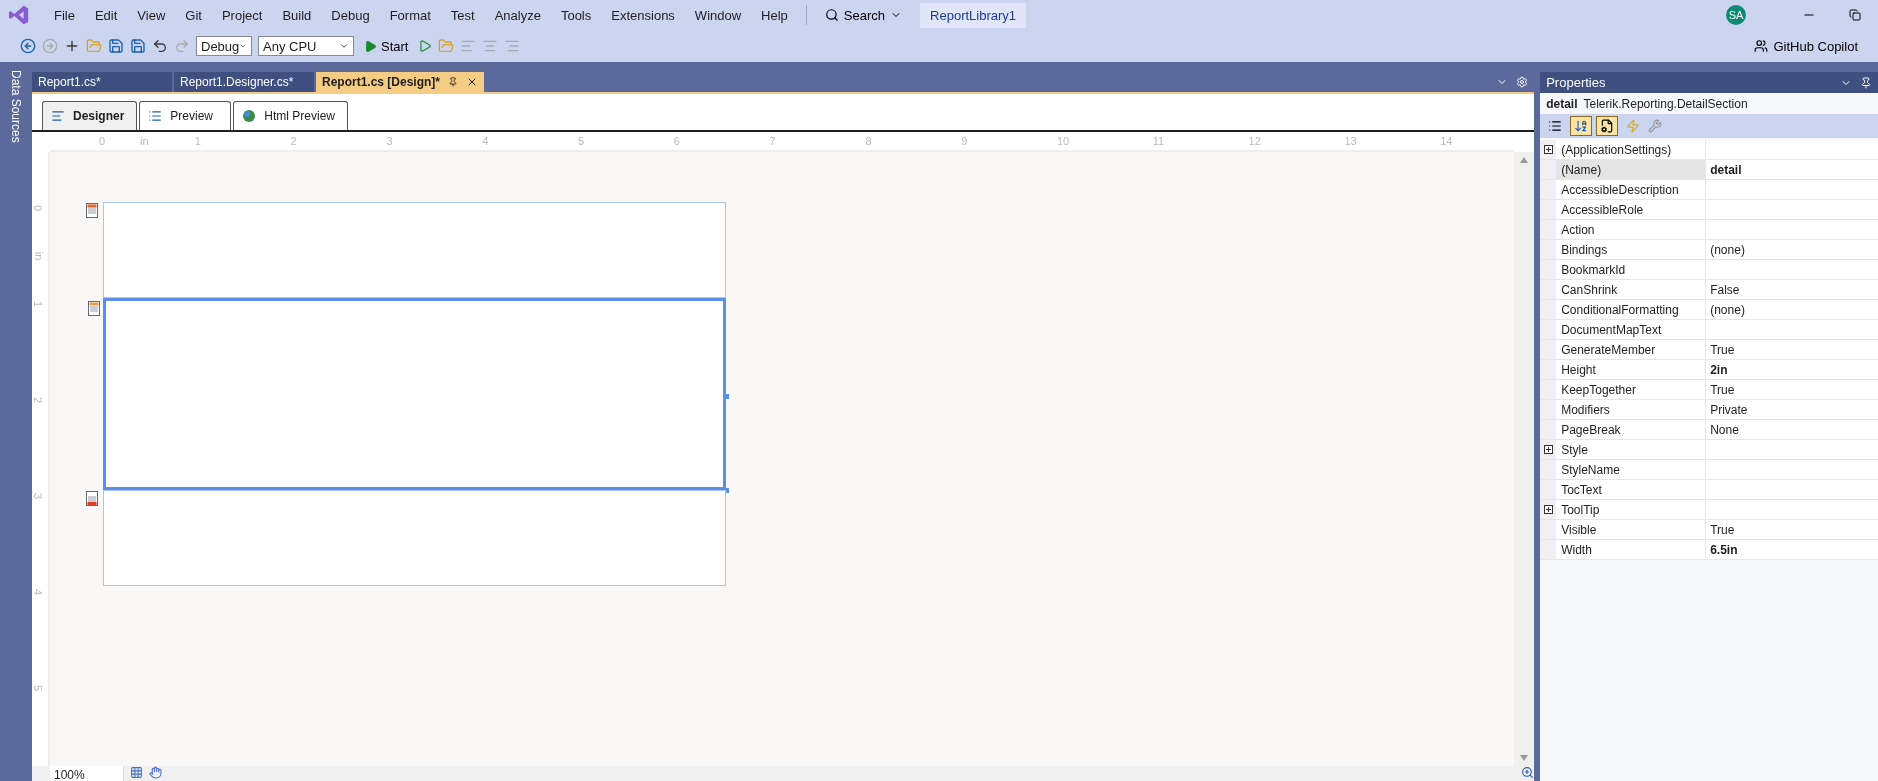 Image resolution: width=1878 pixels, height=781 pixels. I want to click on list-icon, so click(155, 116).